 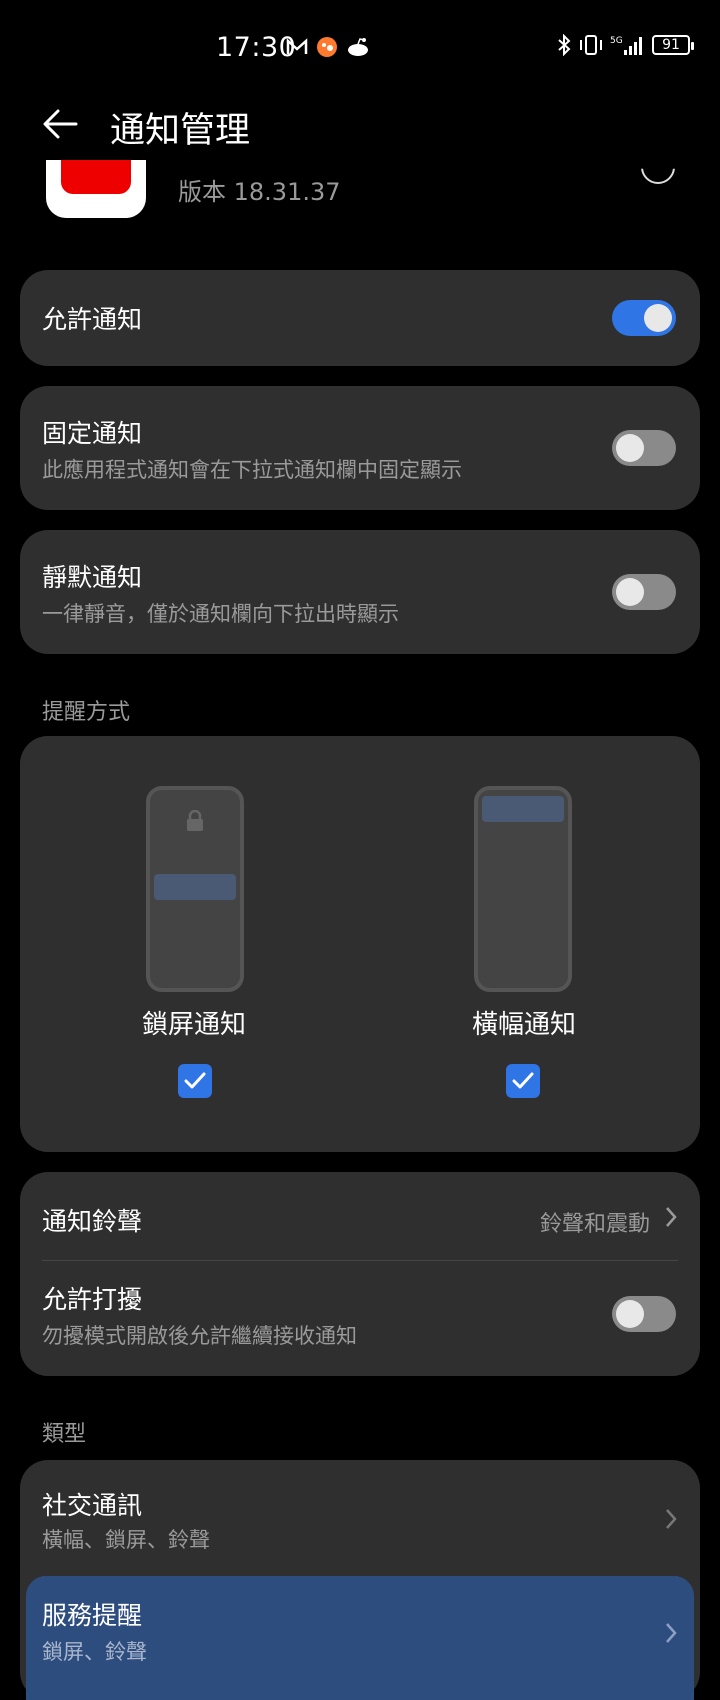 What do you see at coordinates (92, 1505) in the screenshot?
I see `type-item-title: 社交通訊` at bounding box center [92, 1505].